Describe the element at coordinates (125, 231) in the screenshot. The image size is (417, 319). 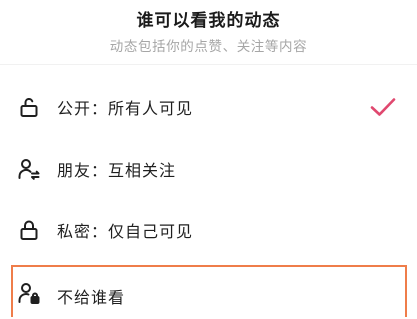
I see `option-private-label: 私密：仅自己可见` at that location.